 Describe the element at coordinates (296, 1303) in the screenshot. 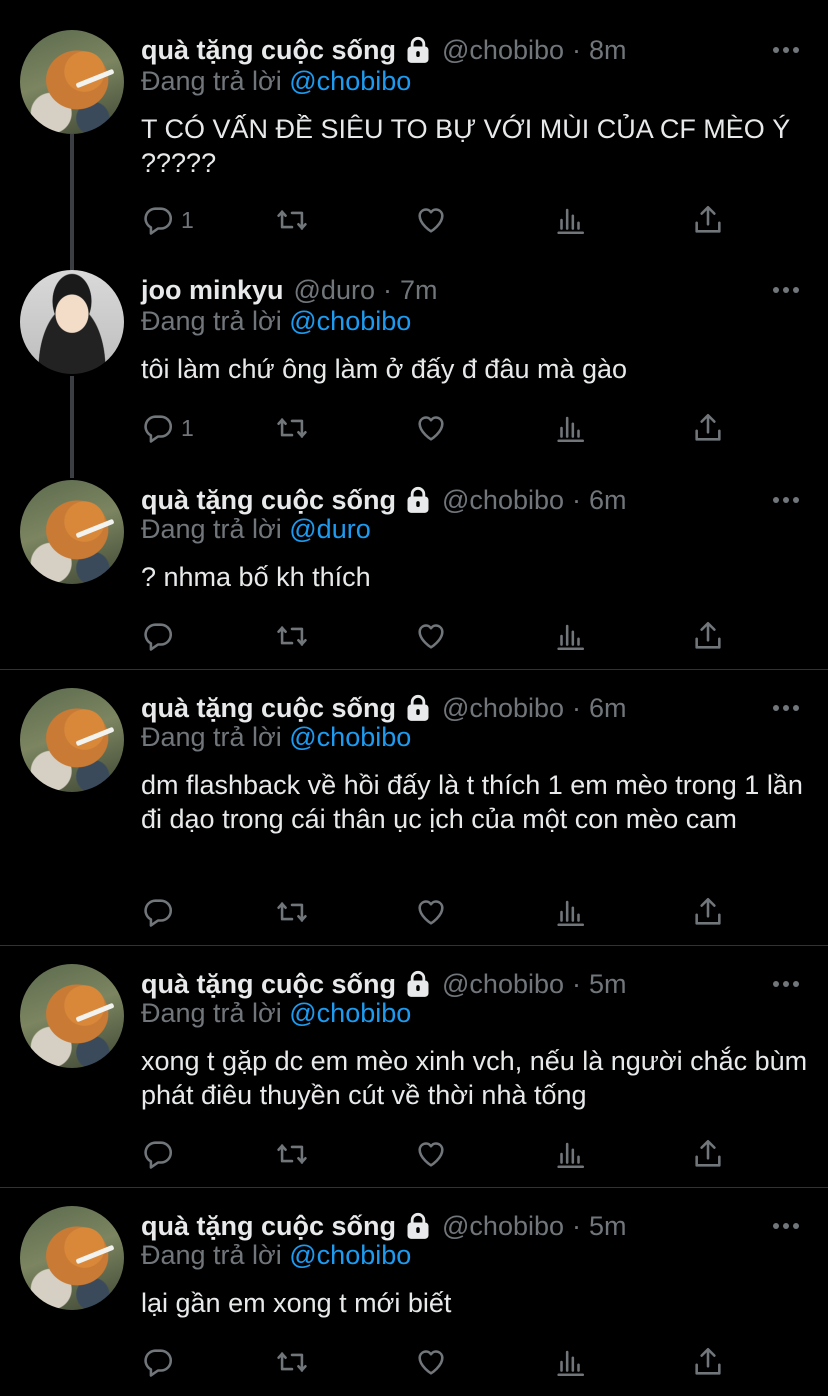

I see `tweet-text: lại gần em xong t mới biết` at that location.